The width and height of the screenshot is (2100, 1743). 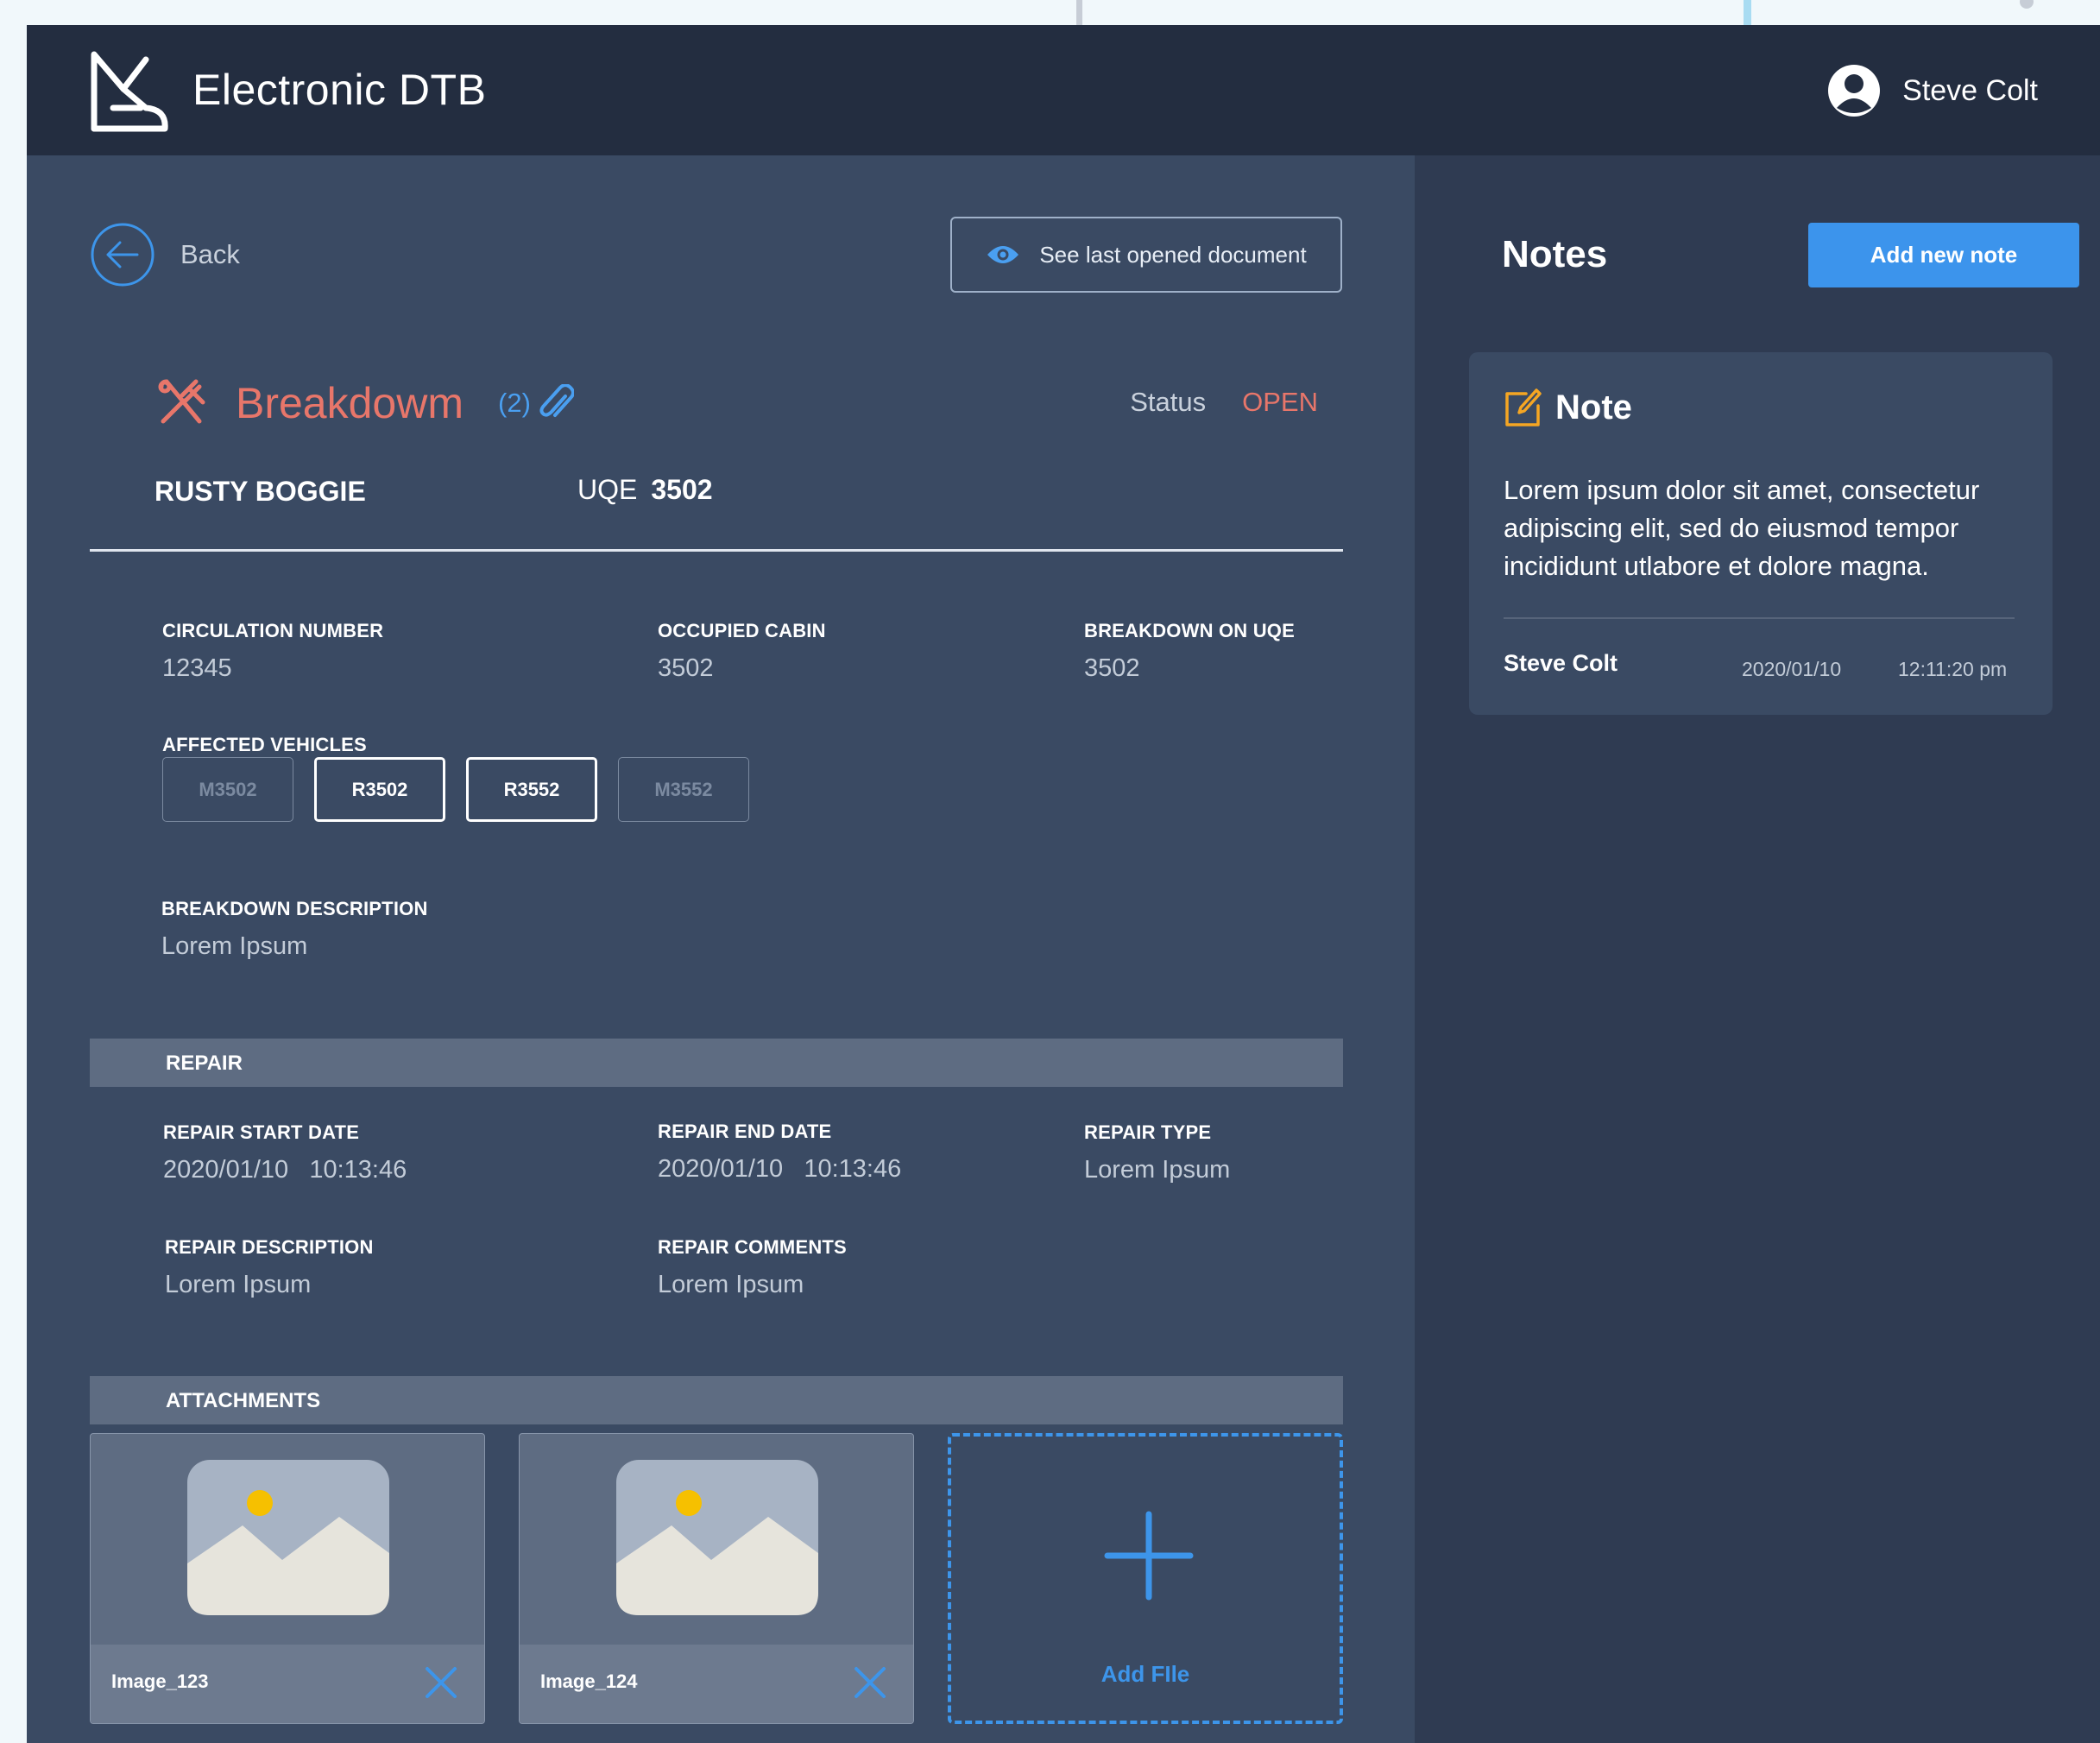 What do you see at coordinates (204, 1063) in the screenshot?
I see `section-title: REPAIR` at bounding box center [204, 1063].